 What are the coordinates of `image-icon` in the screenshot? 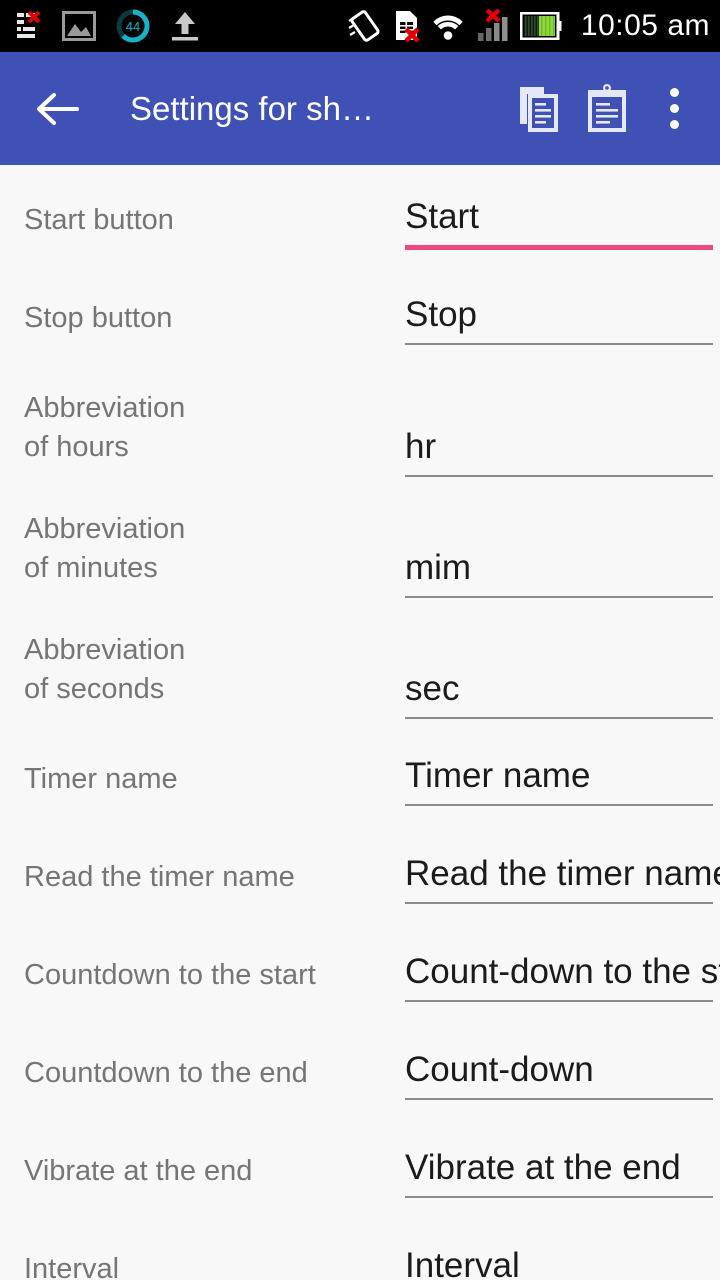 It's located at (79, 26).